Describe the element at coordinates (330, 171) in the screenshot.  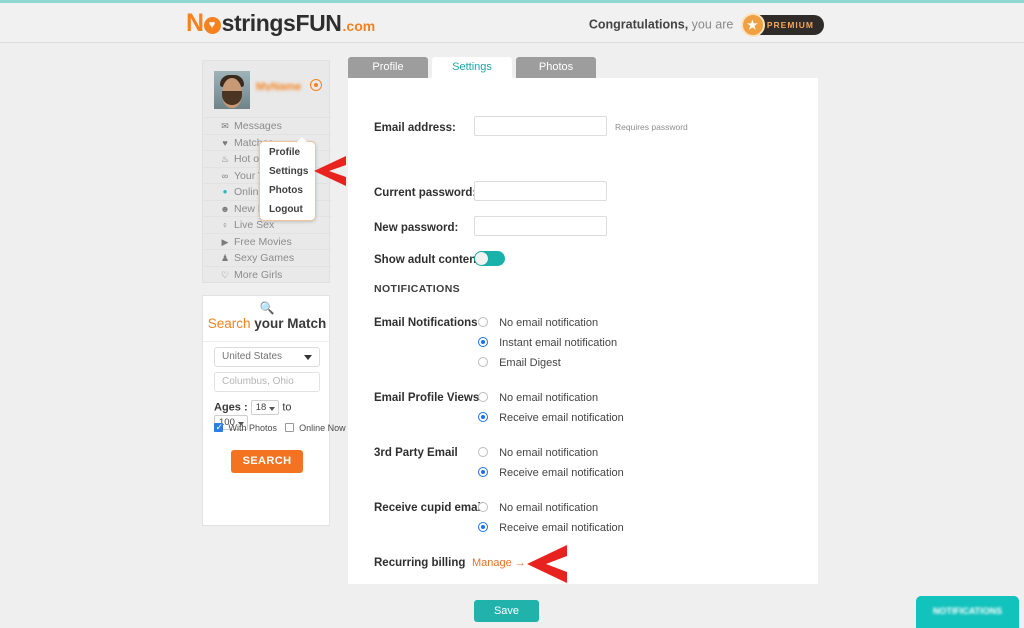
I see `annotation-arrow-settings` at that location.